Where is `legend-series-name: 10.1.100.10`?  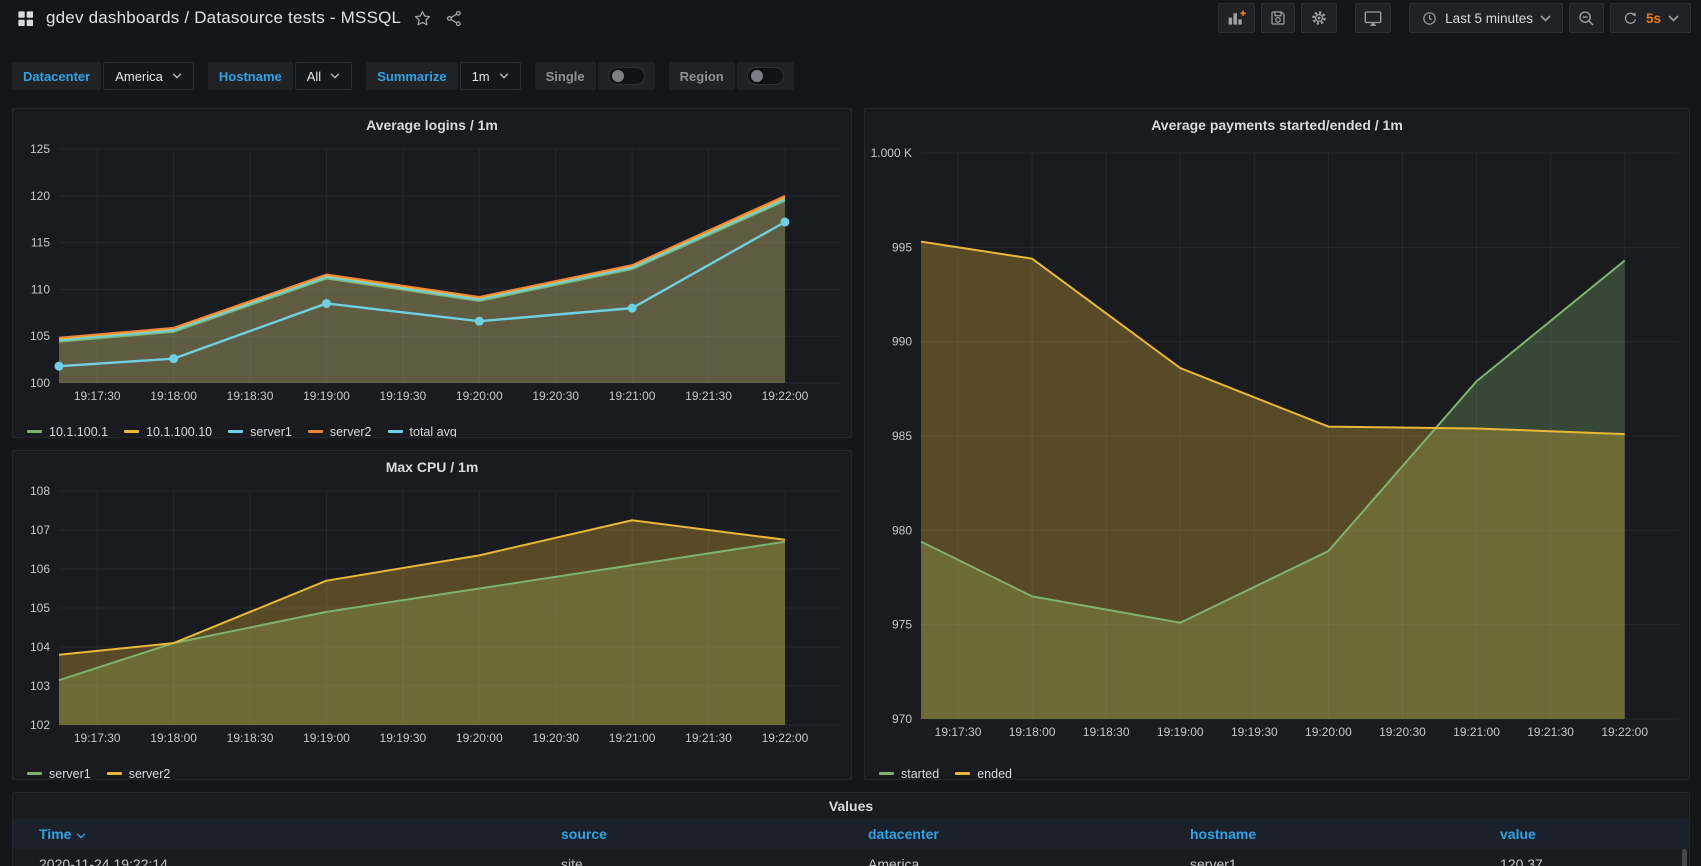
legend-series-name: 10.1.100.10 is located at coordinates (179, 431).